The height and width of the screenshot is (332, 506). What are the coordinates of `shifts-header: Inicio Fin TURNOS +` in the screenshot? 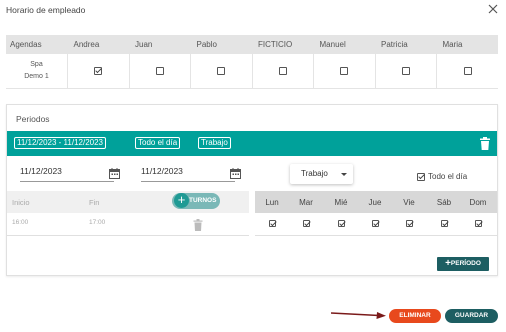 It's located at (128, 202).